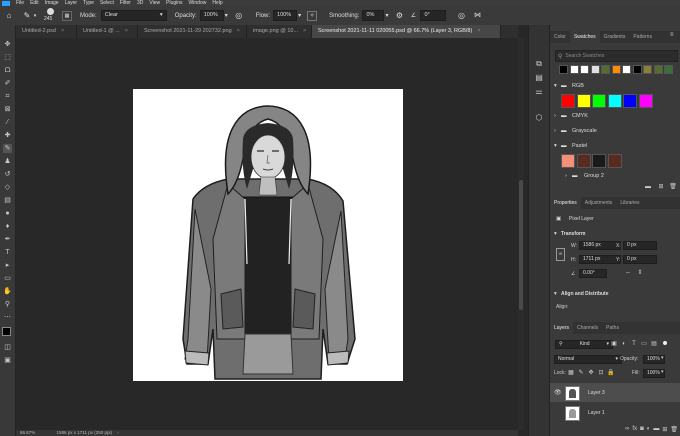 The height and width of the screenshot is (436, 680). What do you see at coordinates (642, 37) in the screenshot?
I see `tab-patterns: Patterns` at bounding box center [642, 37].